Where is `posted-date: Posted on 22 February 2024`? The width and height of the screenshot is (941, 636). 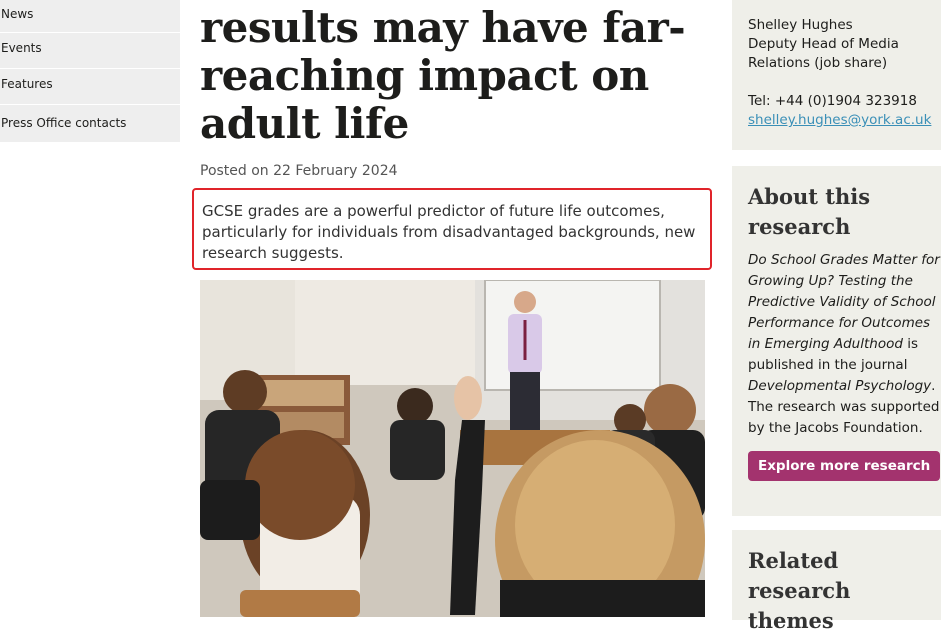 posted-date: Posted on 22 February 2024 is located at coordinates (299, 171).